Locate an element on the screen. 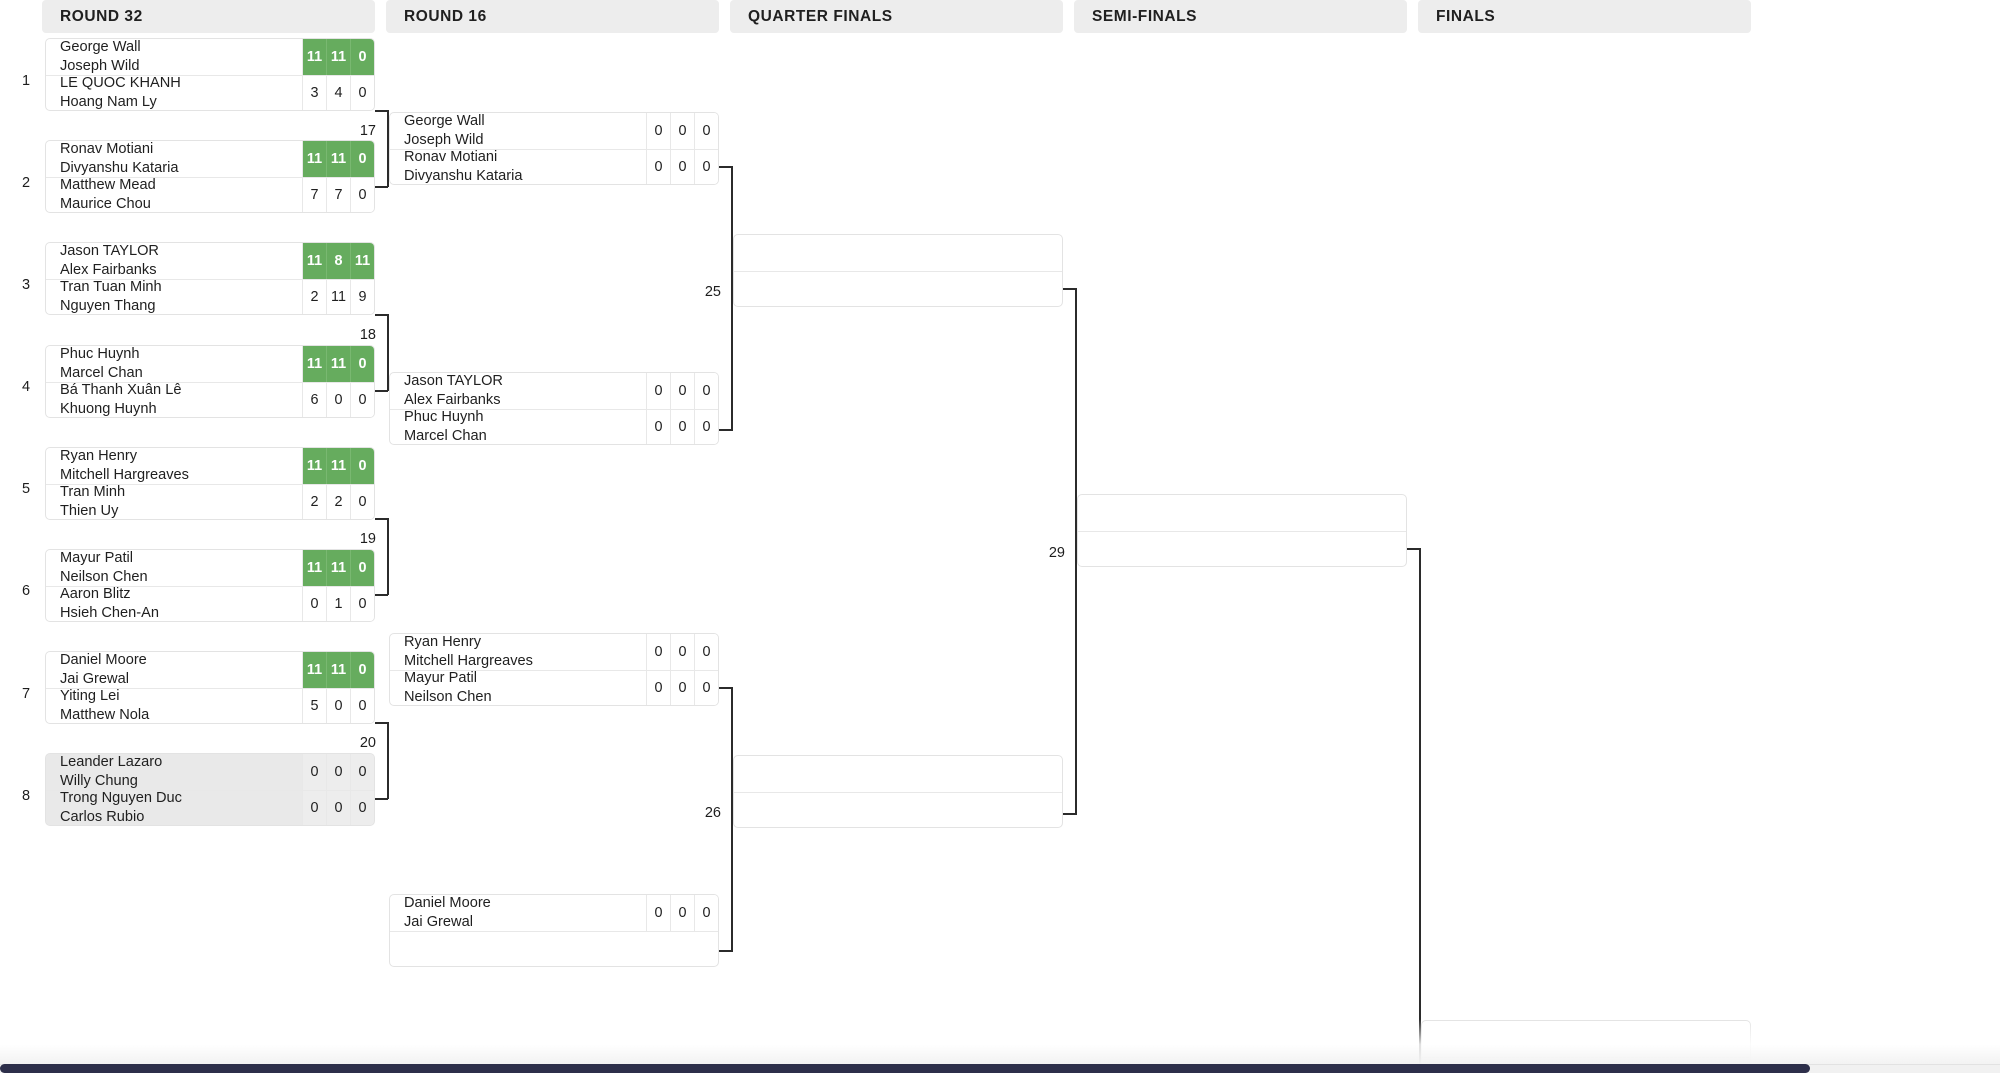  match-team-bottom: Mayur Patil Neilson Chen 0 0 0 is located at coordinates (554, 687).